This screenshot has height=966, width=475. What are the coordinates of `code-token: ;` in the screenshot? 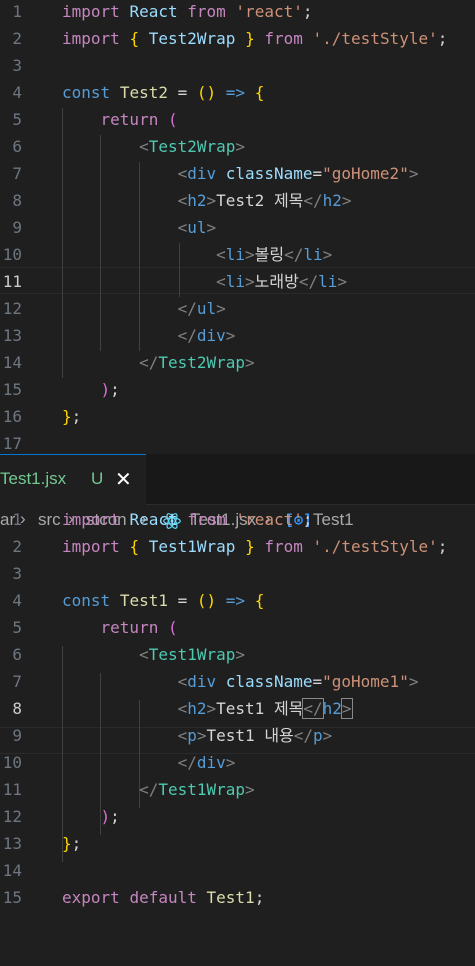 It's located at (442, 38).